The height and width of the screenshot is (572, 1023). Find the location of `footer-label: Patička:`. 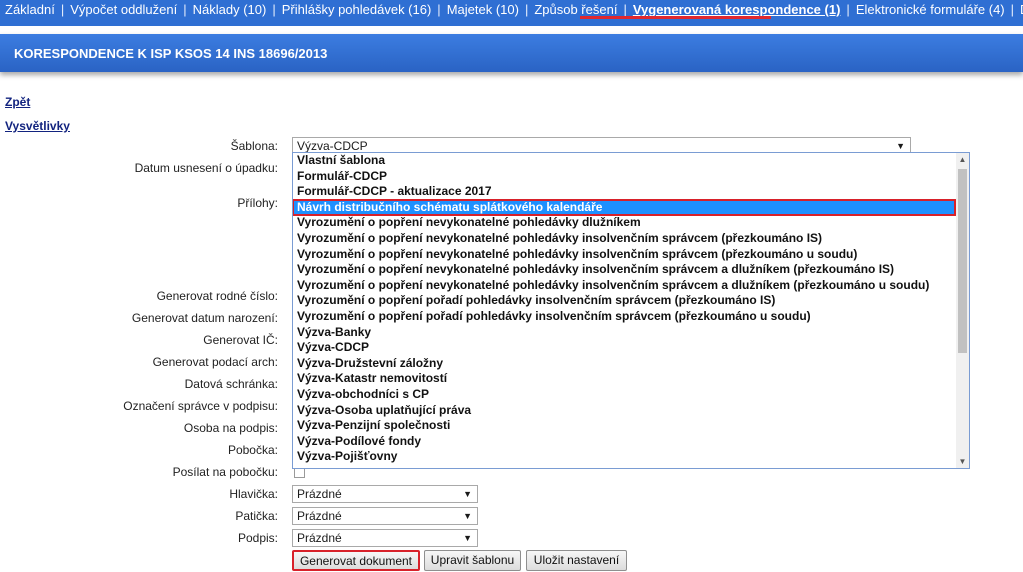

footer-label: Patička: is located at coordinates (256, 516).